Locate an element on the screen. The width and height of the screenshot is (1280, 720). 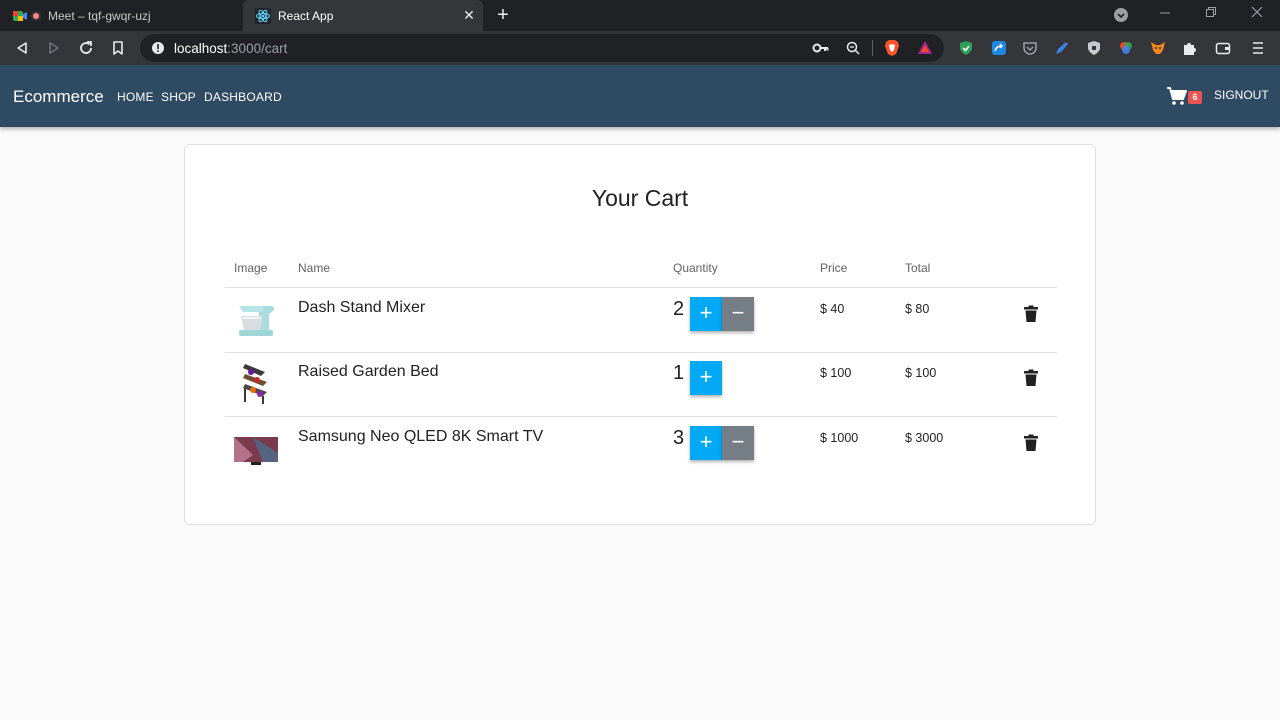
product-name: Raised Garden Bed is located at coordinates (368, 371).